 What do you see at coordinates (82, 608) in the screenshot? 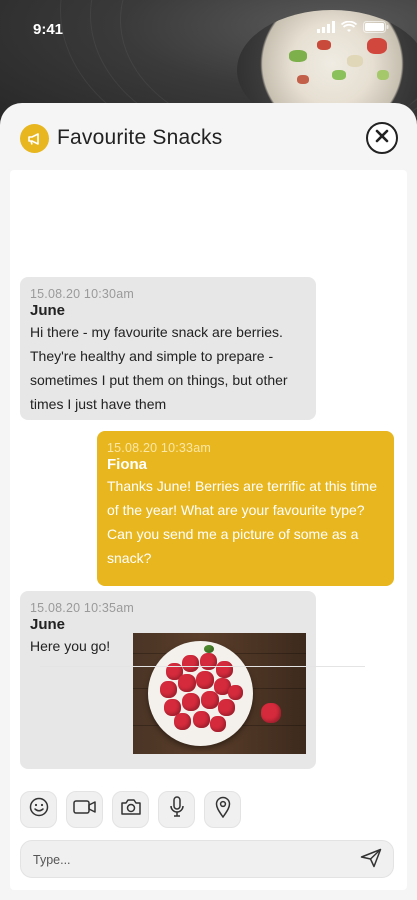
I see `message-timestamp: 15.08.20 10:35am` at bounding box center [82, 608].